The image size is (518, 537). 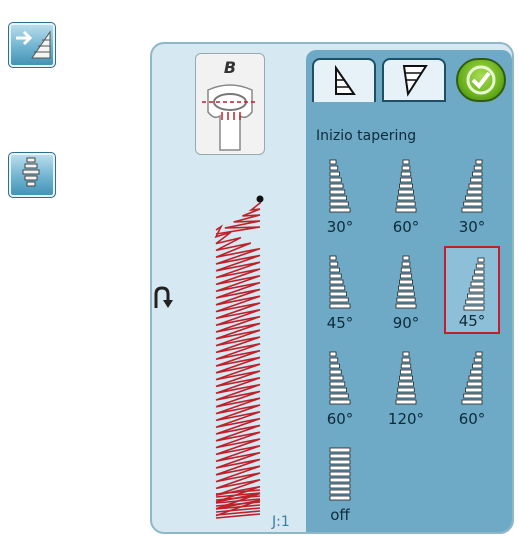 I want to click on tab-tapering-end, so click(x=414, y=80).